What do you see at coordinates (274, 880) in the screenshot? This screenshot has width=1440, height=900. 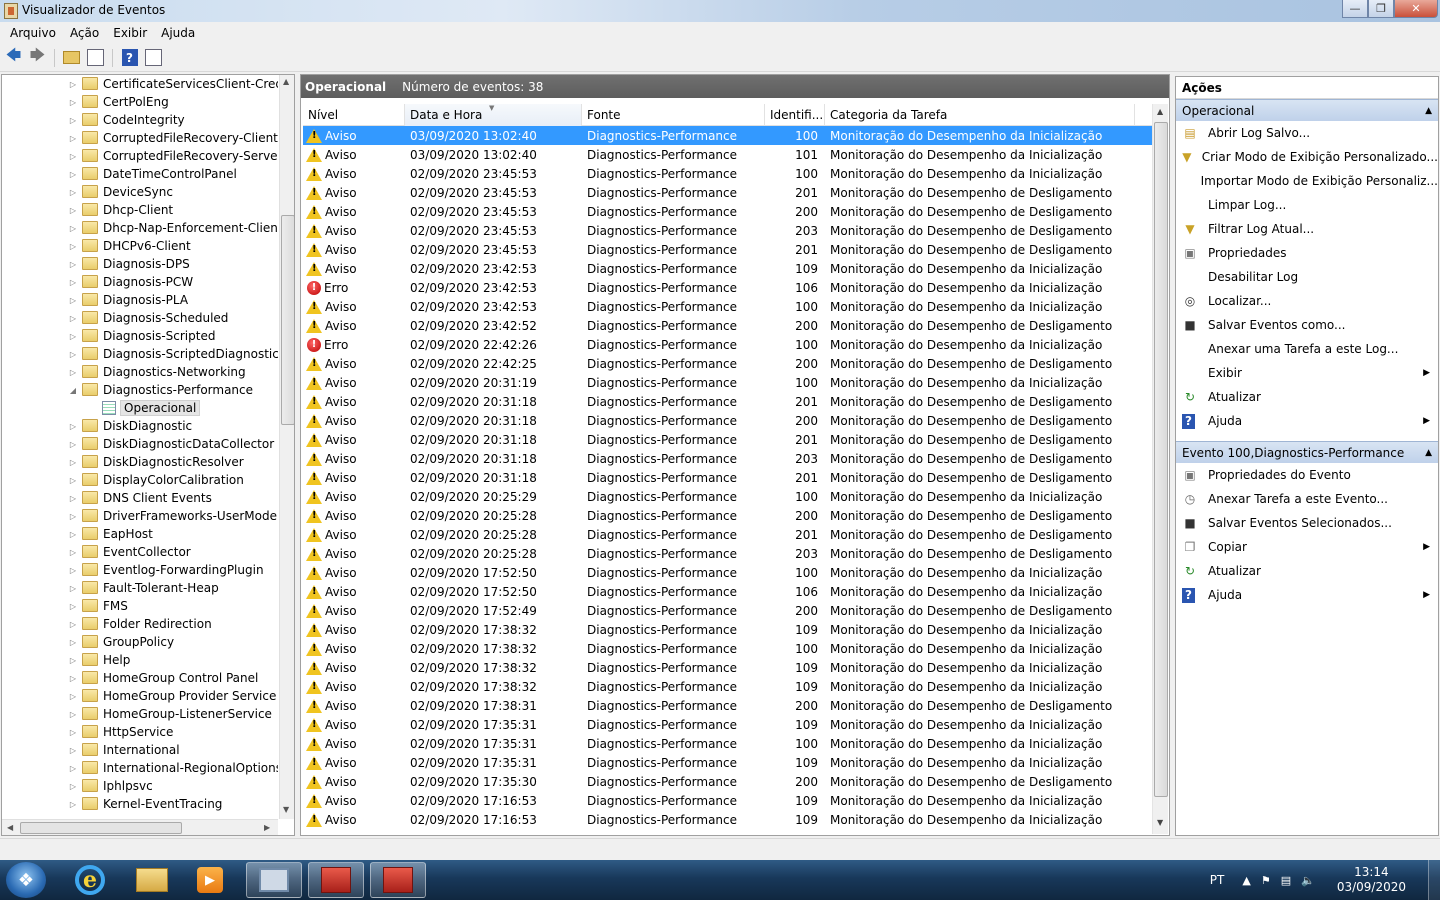 I see `taskbar-event-viewer` at bounding box center [274, 880].